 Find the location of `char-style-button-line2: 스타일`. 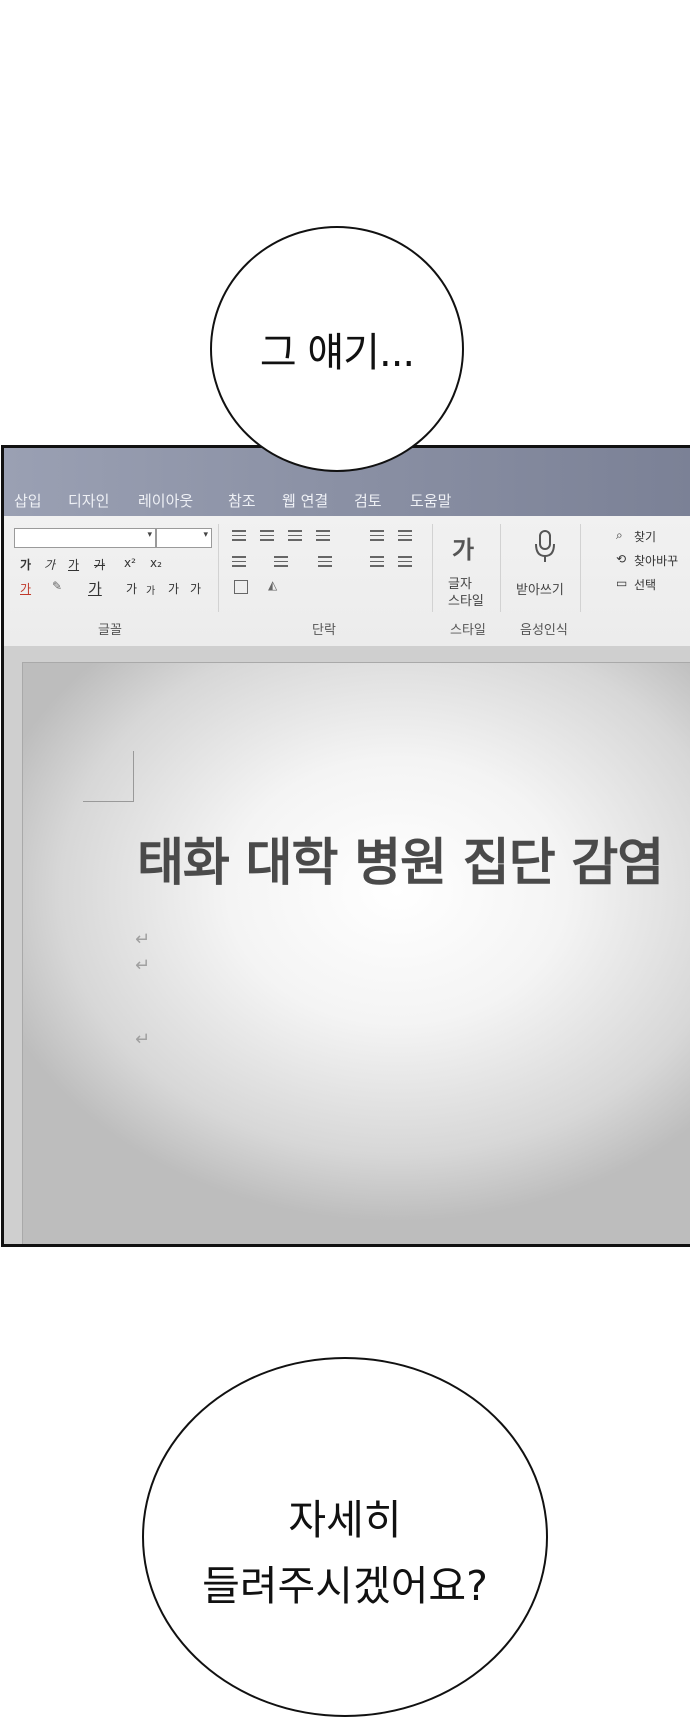

char-style-button-line2: 스타일 is located at coordinates (466, 601).